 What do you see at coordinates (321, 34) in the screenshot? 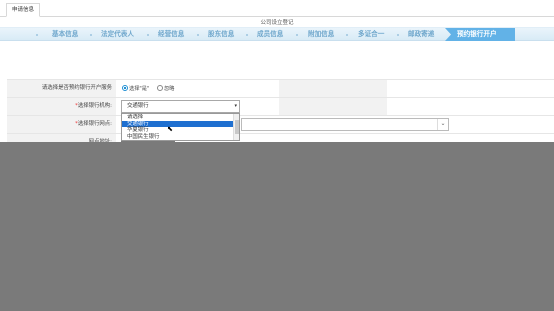
I see `step-additional-info: 附加信息` at bounding box center [321, 34].